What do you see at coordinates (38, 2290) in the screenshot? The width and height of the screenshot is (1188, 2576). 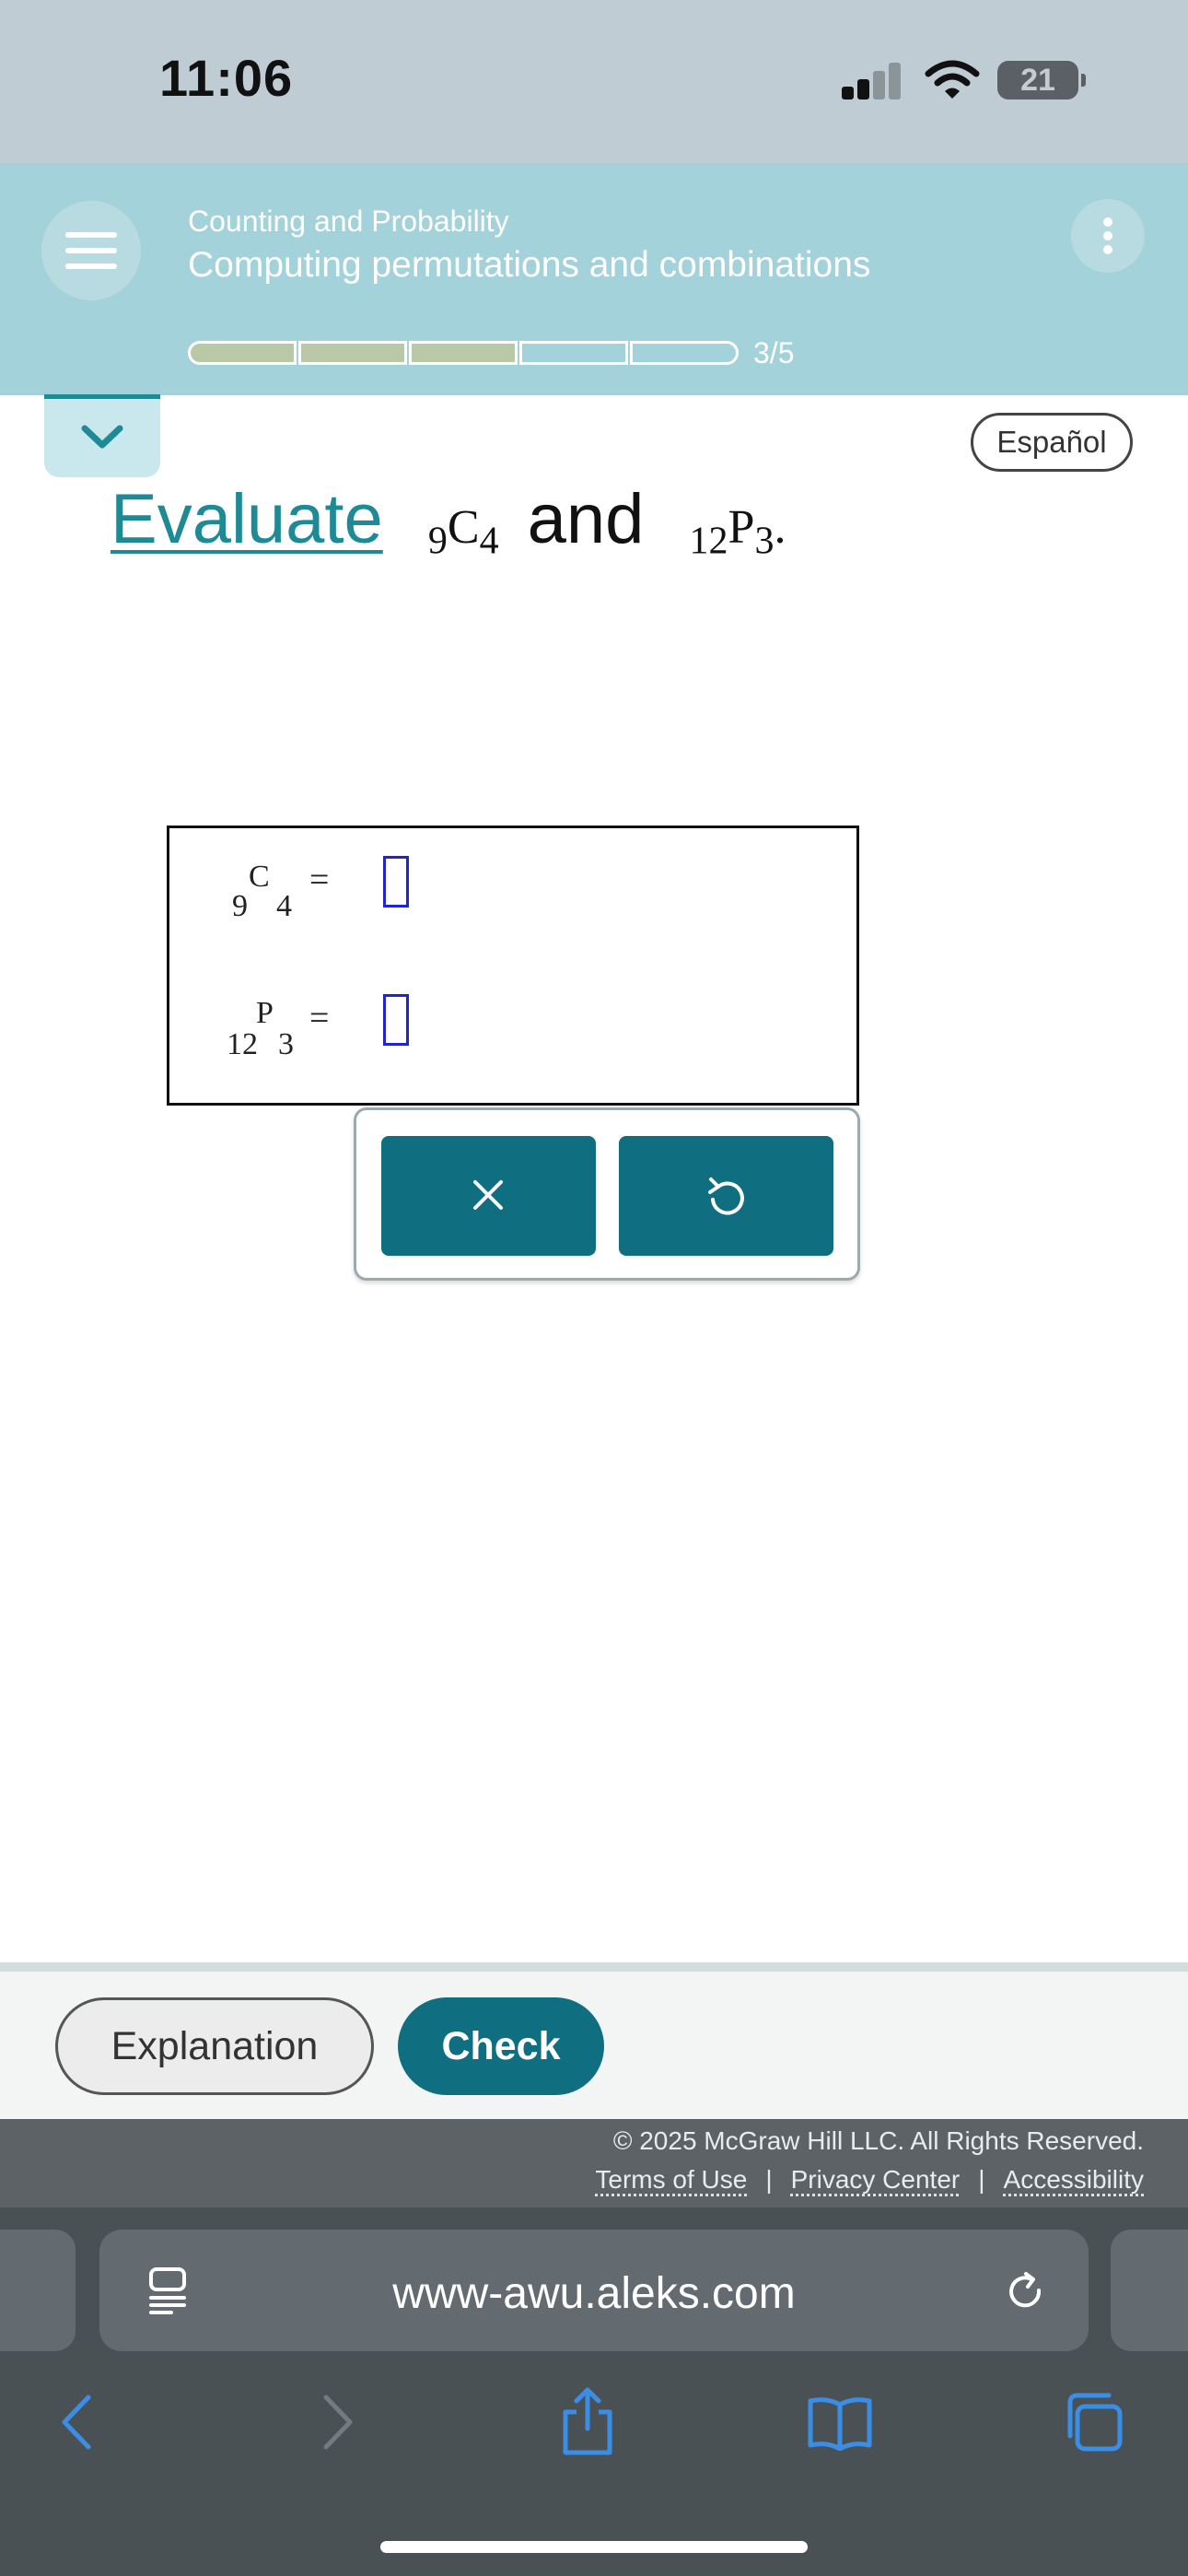 I see `previous-tab-preview` at bounding box center [38, 2290].